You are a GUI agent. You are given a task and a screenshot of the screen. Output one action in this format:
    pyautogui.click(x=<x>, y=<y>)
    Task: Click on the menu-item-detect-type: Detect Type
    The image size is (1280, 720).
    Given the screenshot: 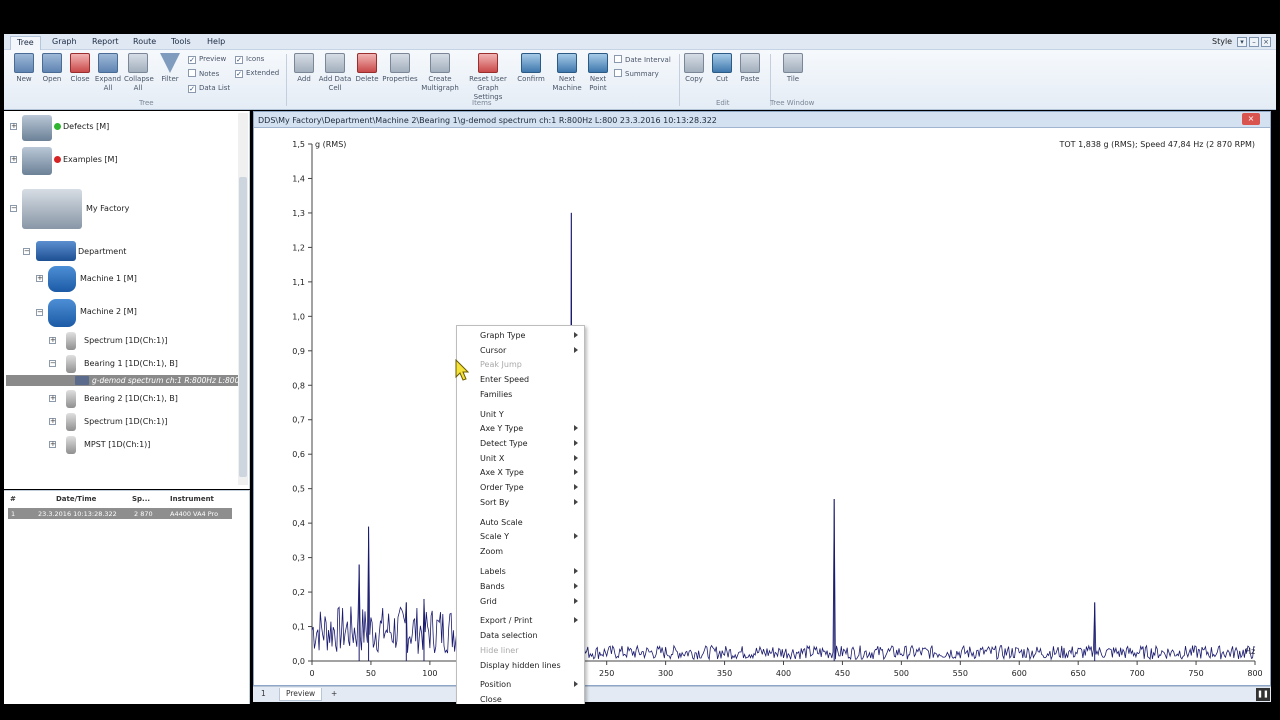 What is the action you would take?
    pyautogui.click(x=520, y=443)
    